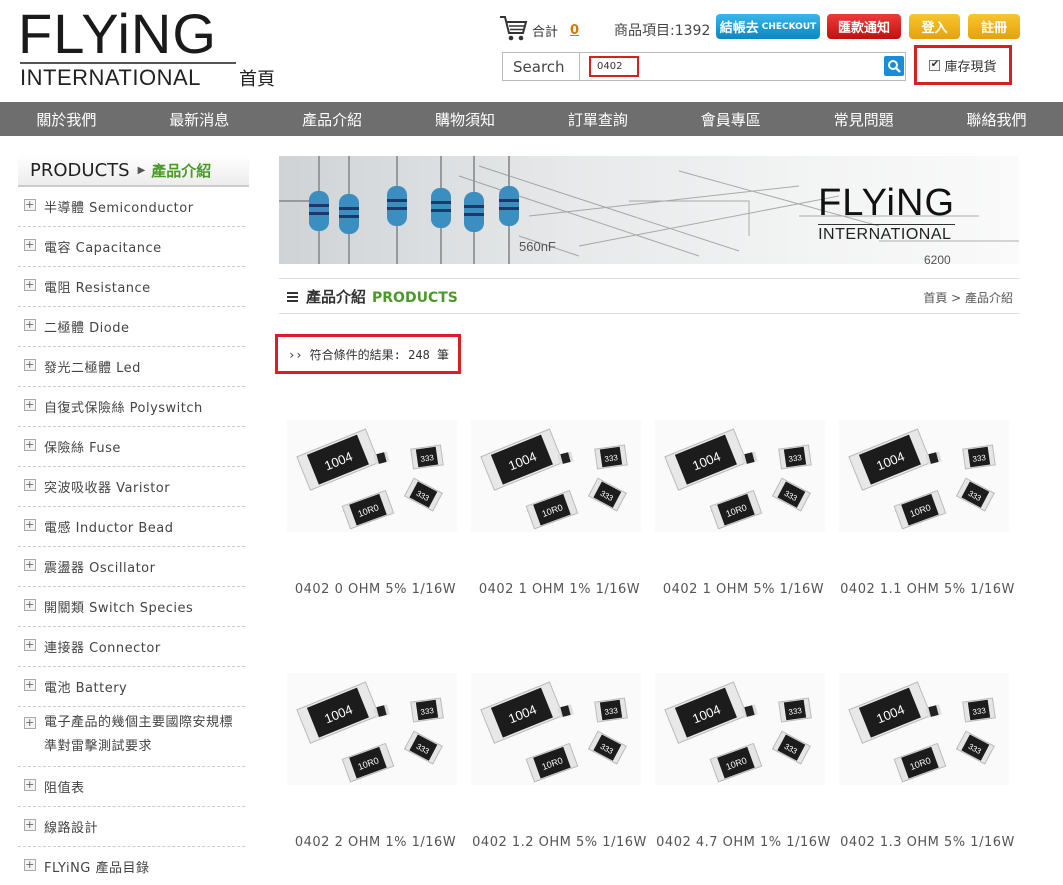 The height and width of the screenshot is (885, 1063). I want to click on product-name: 0402 1 OHM 5% 1/16W, so click(743, 589).